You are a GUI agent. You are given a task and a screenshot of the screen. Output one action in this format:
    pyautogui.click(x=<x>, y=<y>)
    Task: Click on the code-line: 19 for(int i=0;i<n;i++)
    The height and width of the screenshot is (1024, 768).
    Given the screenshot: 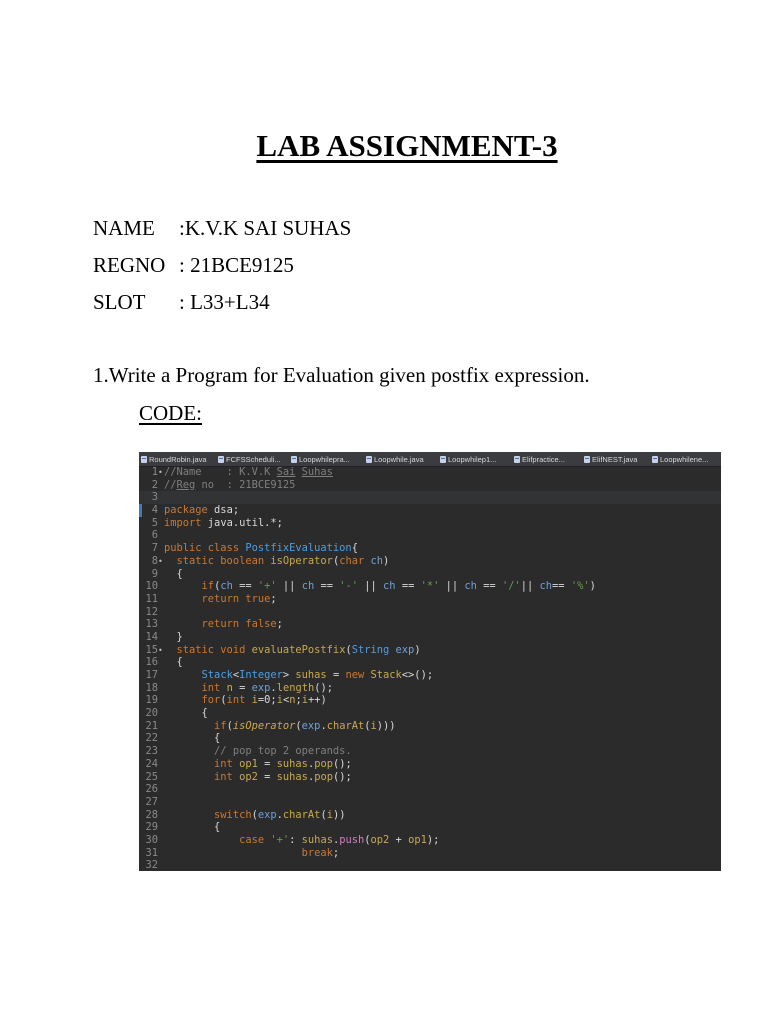 What is the action you would take?
    pyautogui.click(x=430, y=700)
    